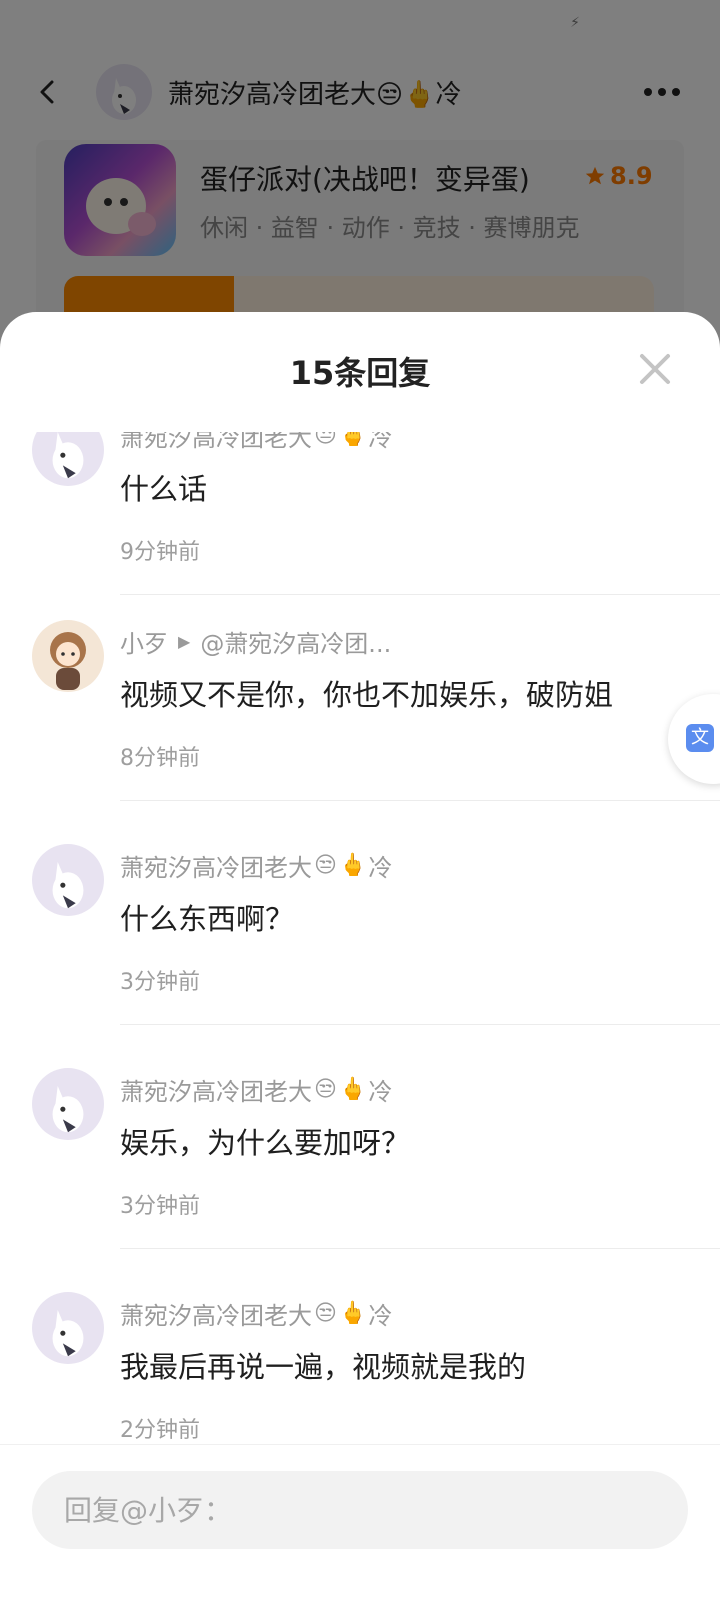 The width and height of the screenshot is (720, 1600). What do you see at coordinates (360, 1182) in the screenshot?
I see `list-item: 萧宛汐高冷团老大 😒 🖕 冷 娱乐，为什么要加呀？ 3分钟前` at bounding box center [360, 1182].